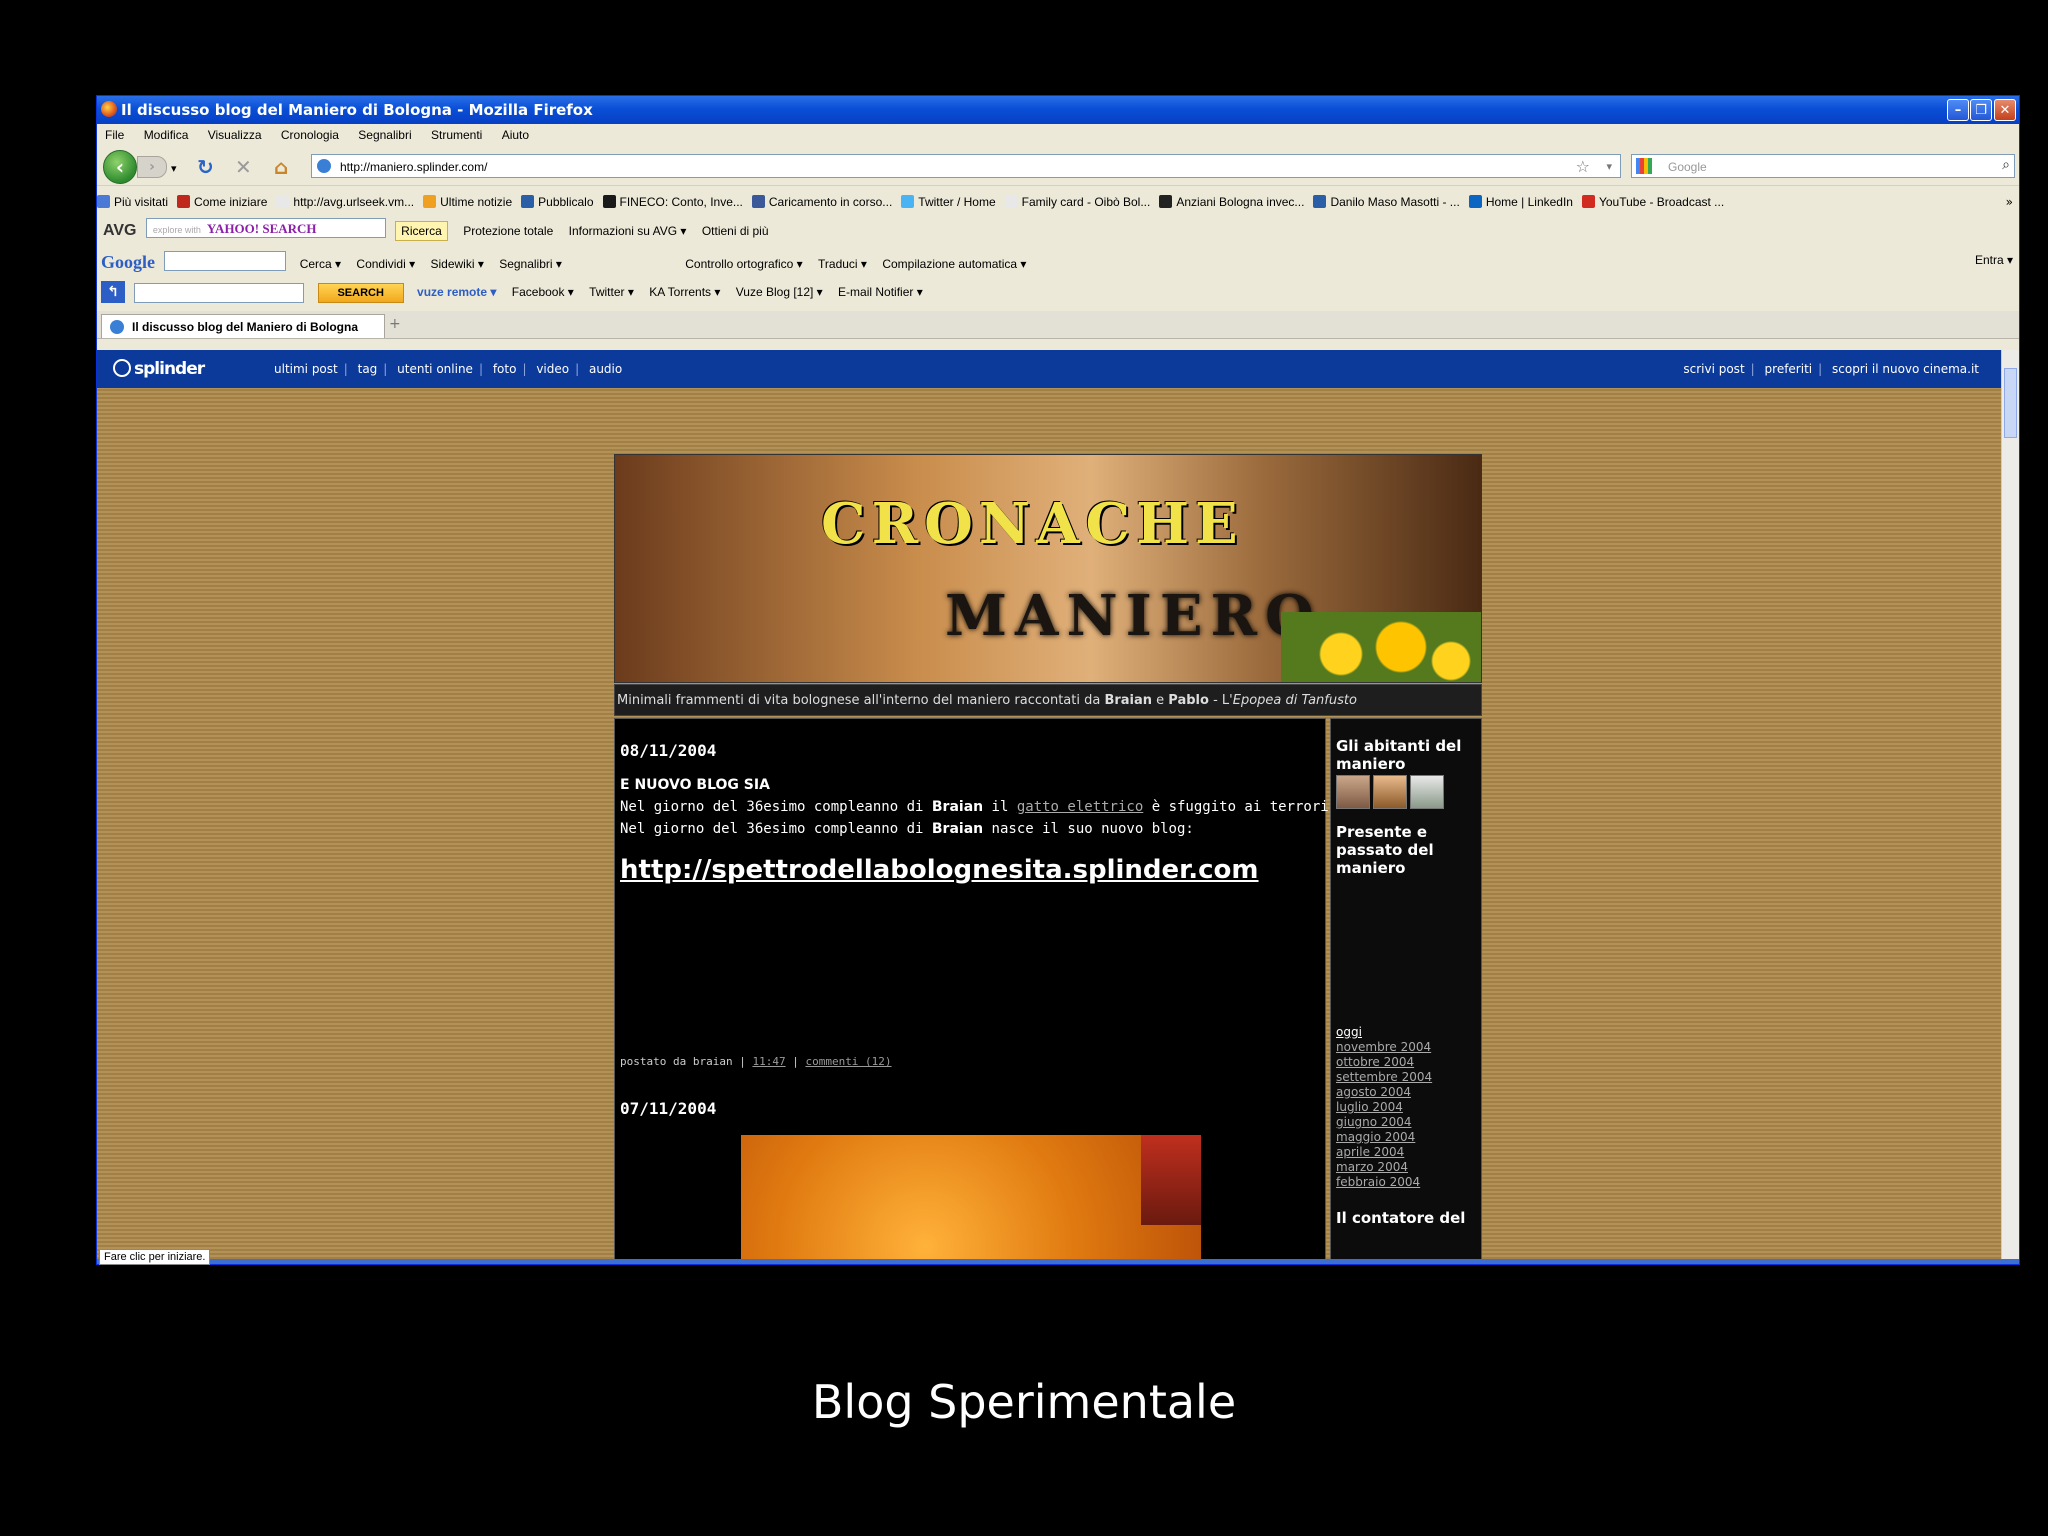 Image resolution: width=2048 pixels, height=1536 pixels. What do you see at coordinates (1384, 1032) in the screenshot?
I see `archive-link: oggi` at bounding box center [1384, 1032].